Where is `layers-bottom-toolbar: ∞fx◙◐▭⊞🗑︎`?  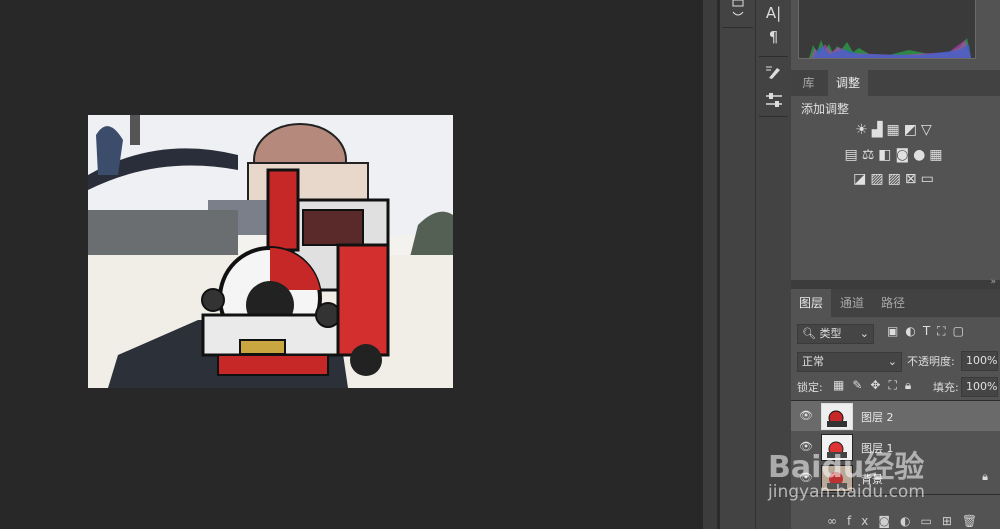 layers-bottom-toolbar: ∞fx◙◐▭⊞🗑︎ is located at coordinates (907, 521).